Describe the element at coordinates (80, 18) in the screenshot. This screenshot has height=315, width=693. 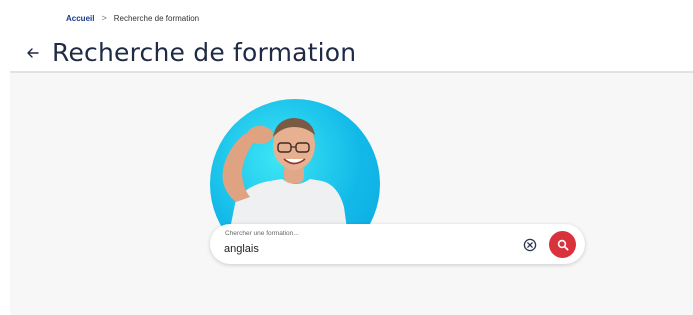
I see `breadcrumb-home-link: Accueil` at that location.